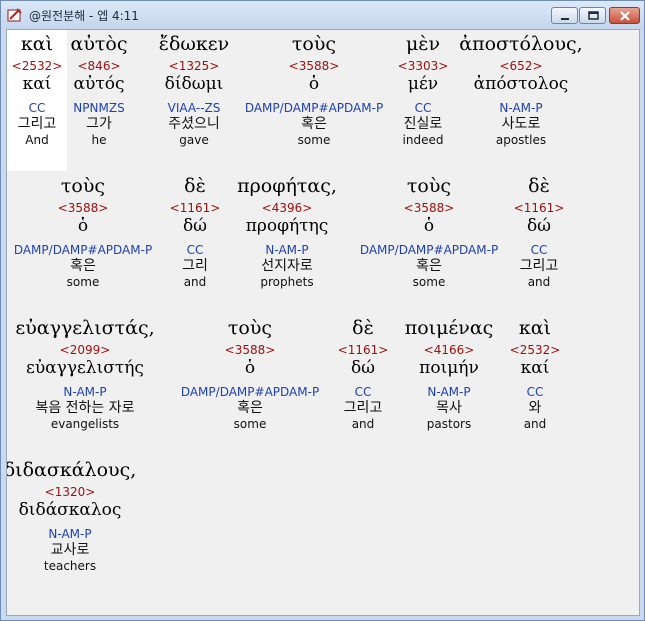 Image resolution: width=645 pixels, height=621 pixels. I want to click on greek-word: μὲν, so click(423, 44).